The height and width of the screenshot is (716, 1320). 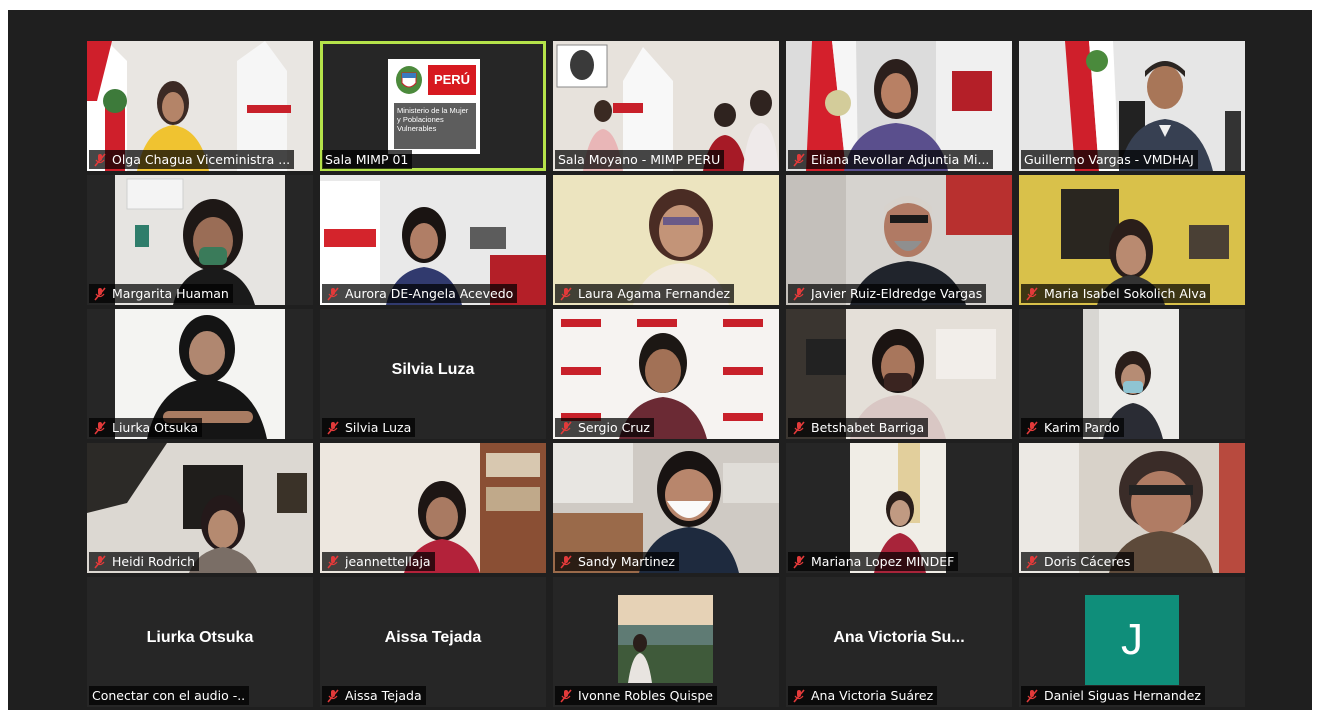 What do you see at coordinates (169, 695) in the screenshot?
I see `participant-name: Conectar con el audio -..` at bounding box center [169, 695].